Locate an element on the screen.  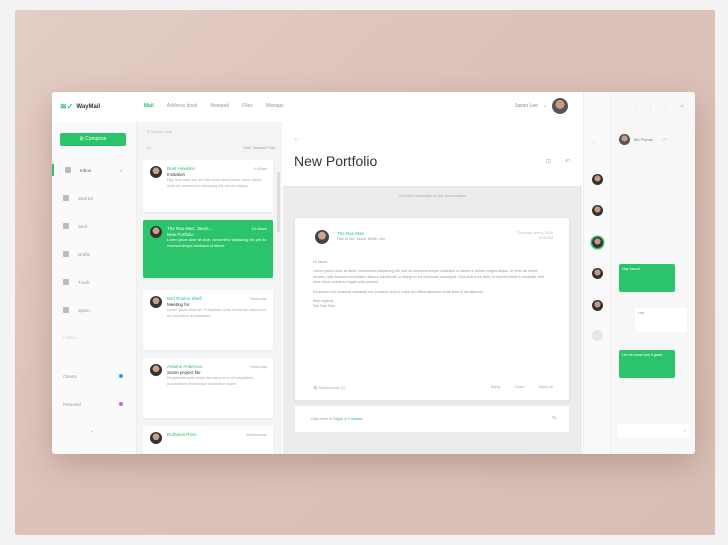
inbox-icon is located at coordinates (68, 170).